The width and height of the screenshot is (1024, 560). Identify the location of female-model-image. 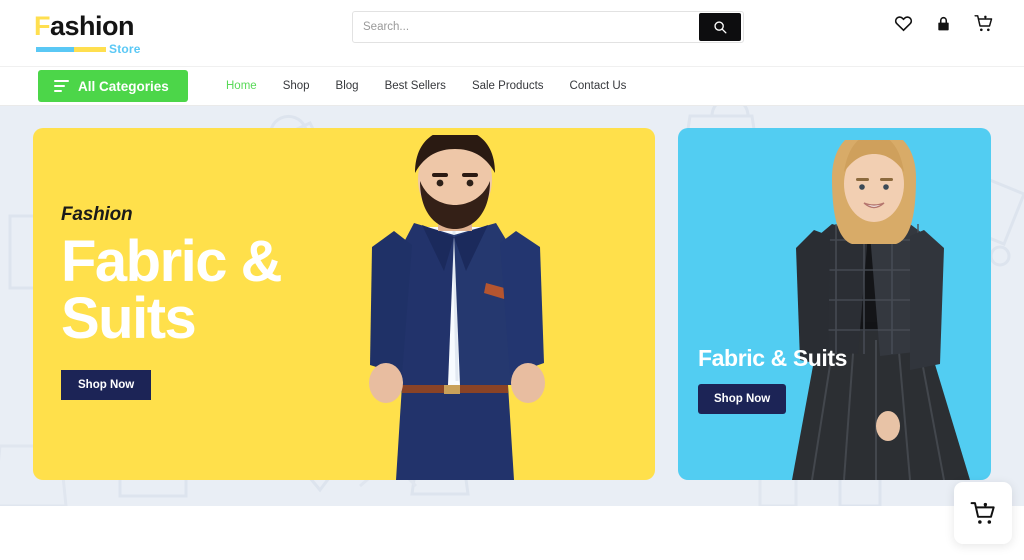
(881, 310).